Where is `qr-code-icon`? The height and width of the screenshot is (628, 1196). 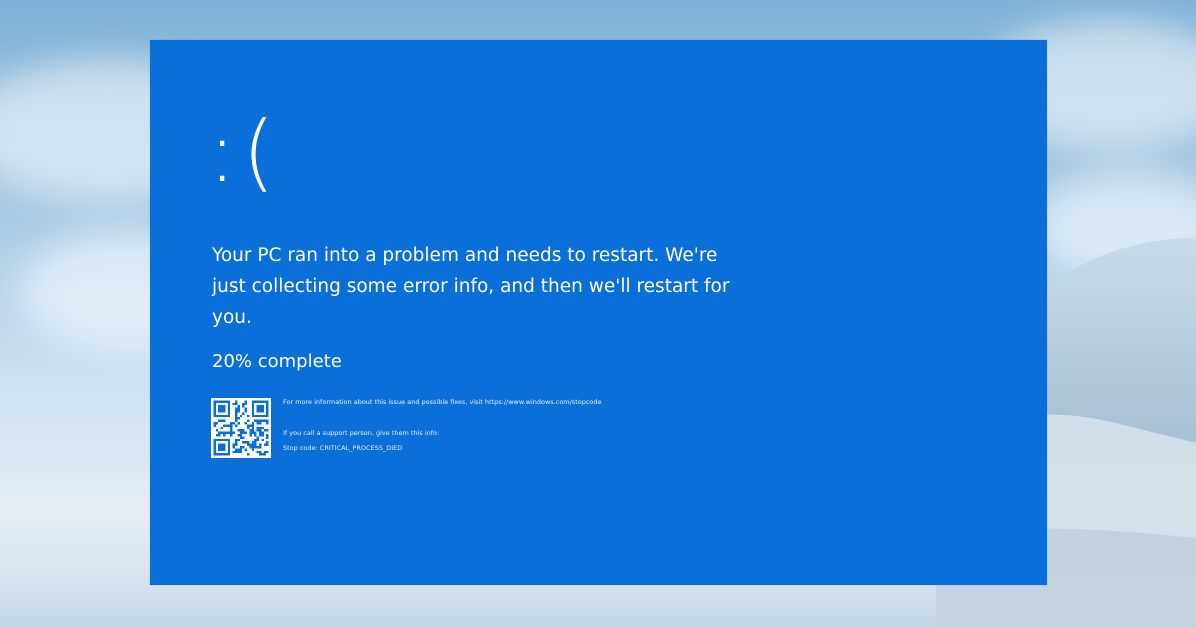
qr-code-icon is located at coordinates (241, 428).